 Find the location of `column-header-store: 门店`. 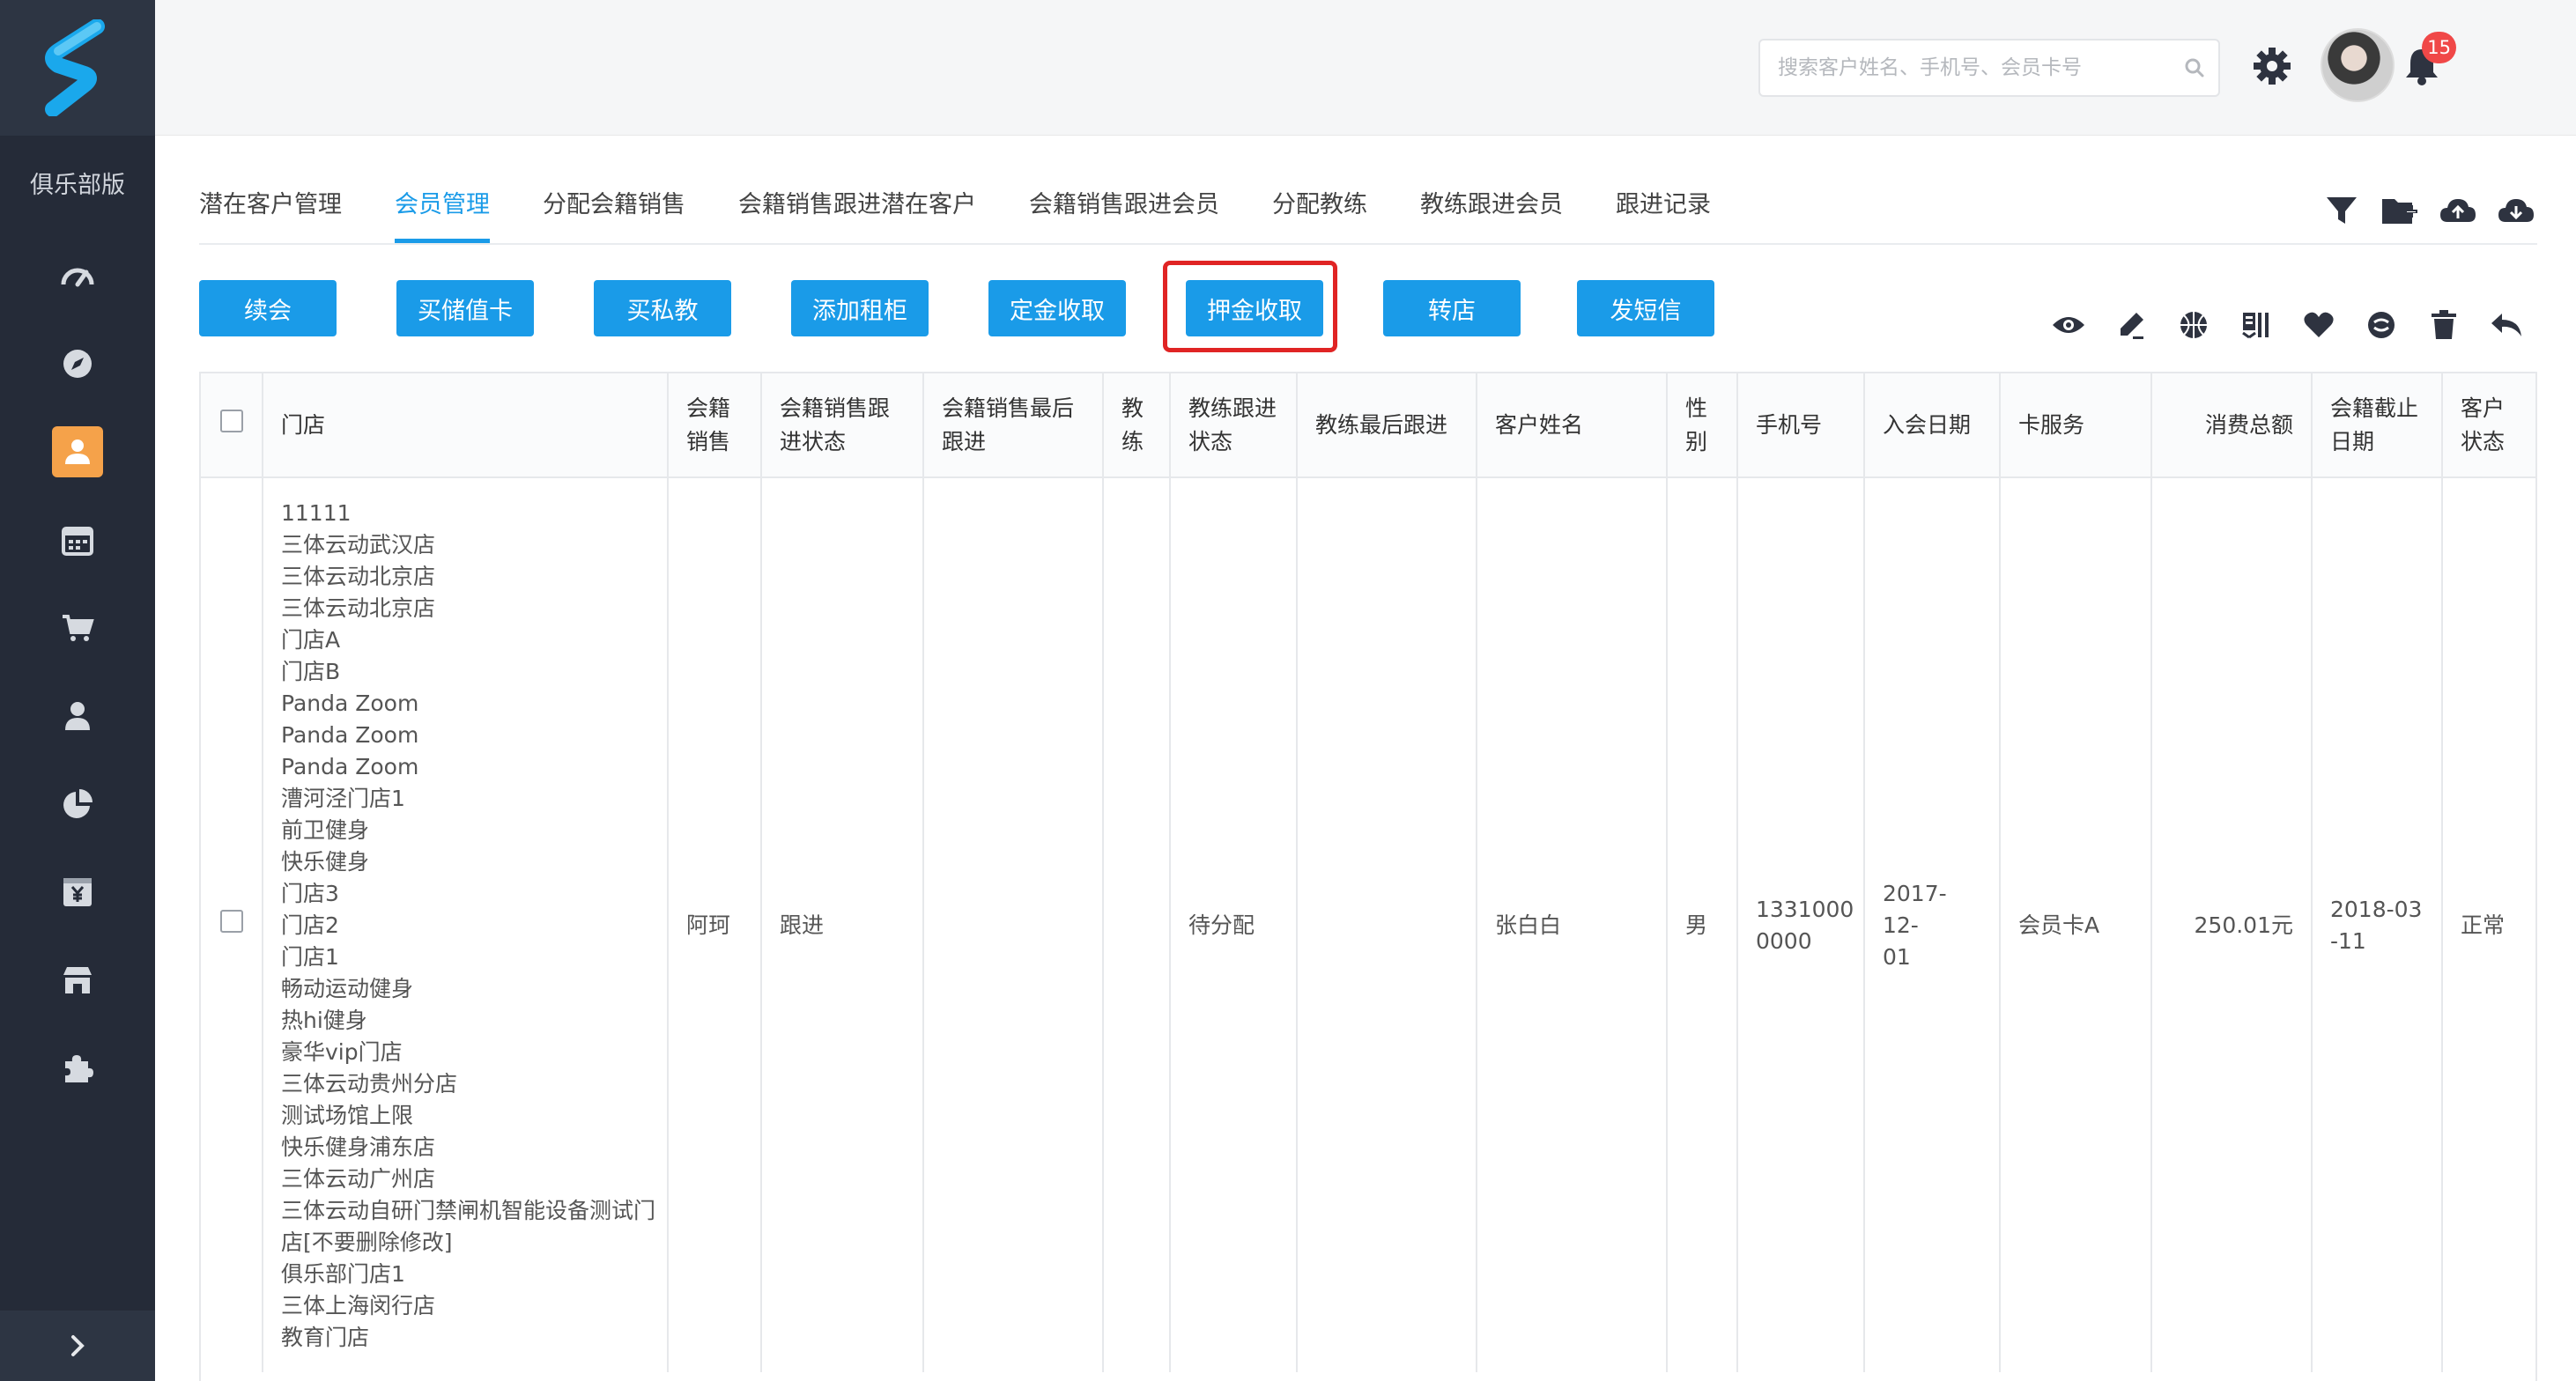

column-header-store: 门店 is located at coordinates (466, 425).